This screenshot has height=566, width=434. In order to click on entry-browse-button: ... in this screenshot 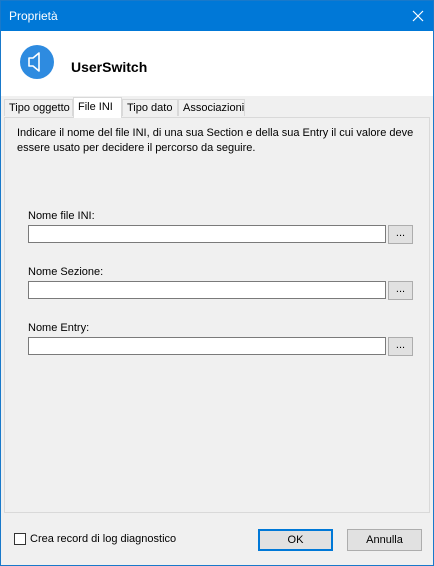, I will do `click(400, 346)`.